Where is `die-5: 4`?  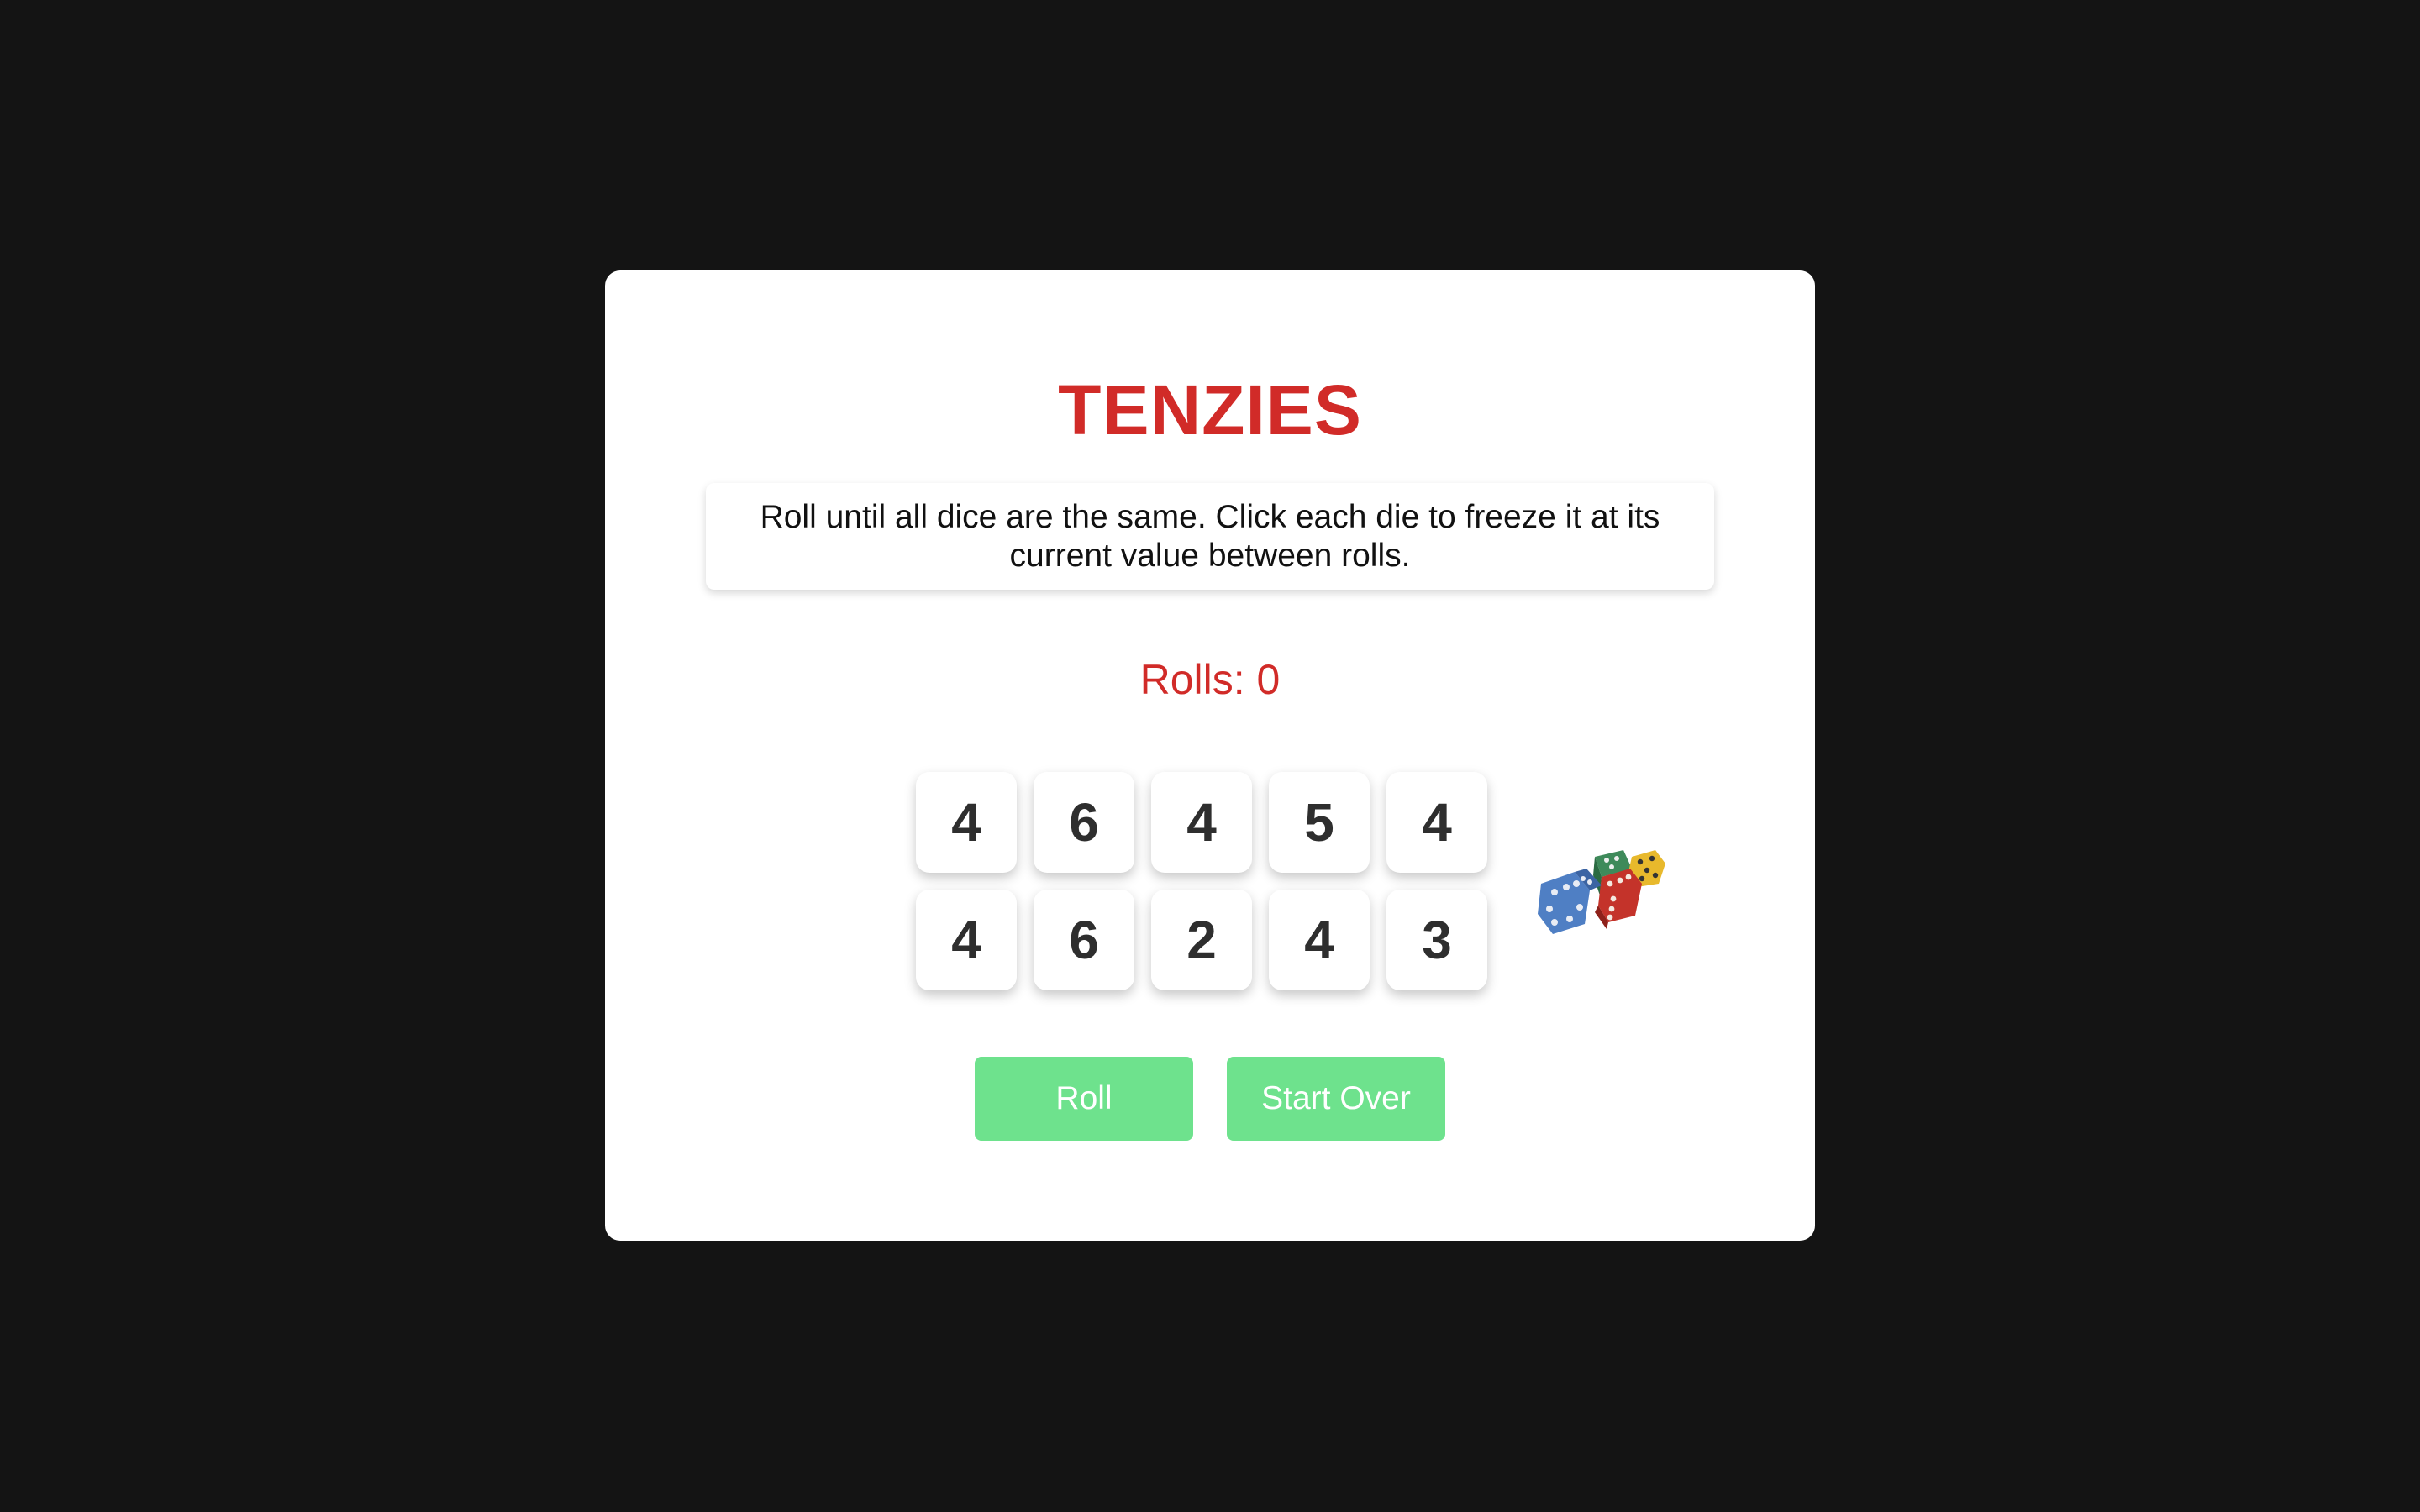 die-5: 4 is located at coordinates (1437, 822).